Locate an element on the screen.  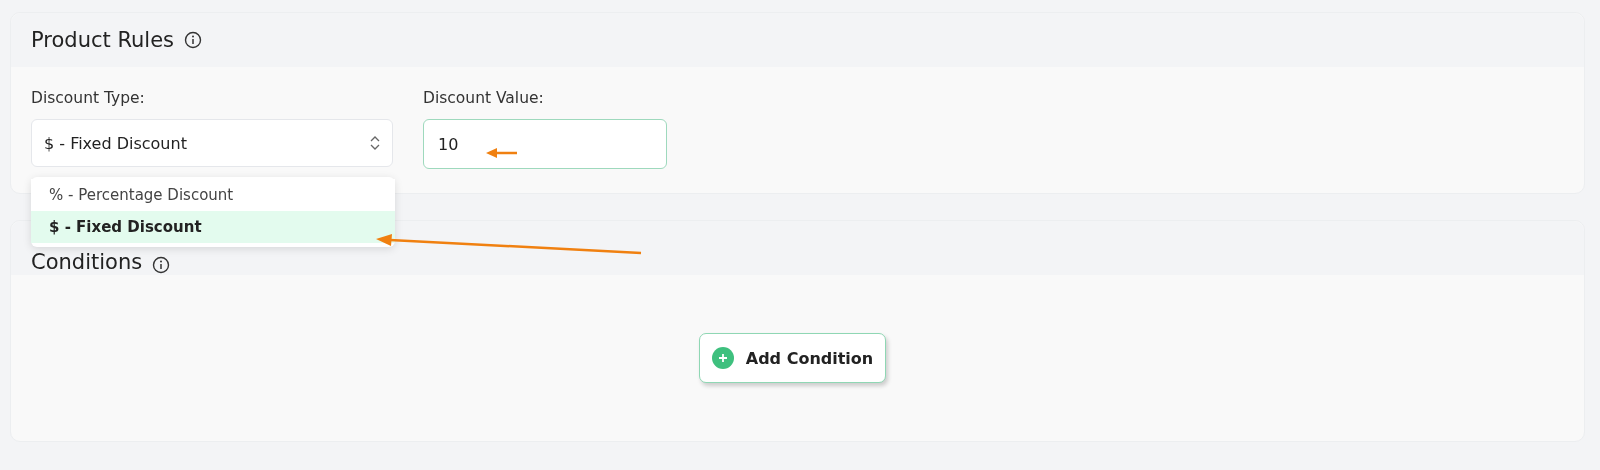
discount-value-input: 10 is located at coordinates (545, 144).